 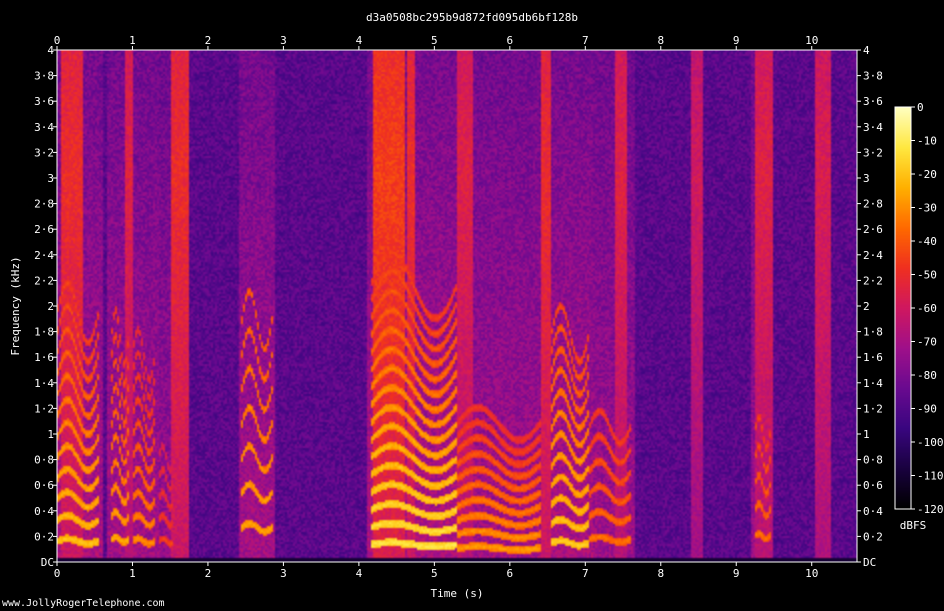 What do you see at coordinates (811, 40) in the screenshot?
I see `x-tick-label-top: 10` at bounding box center [811, 40].